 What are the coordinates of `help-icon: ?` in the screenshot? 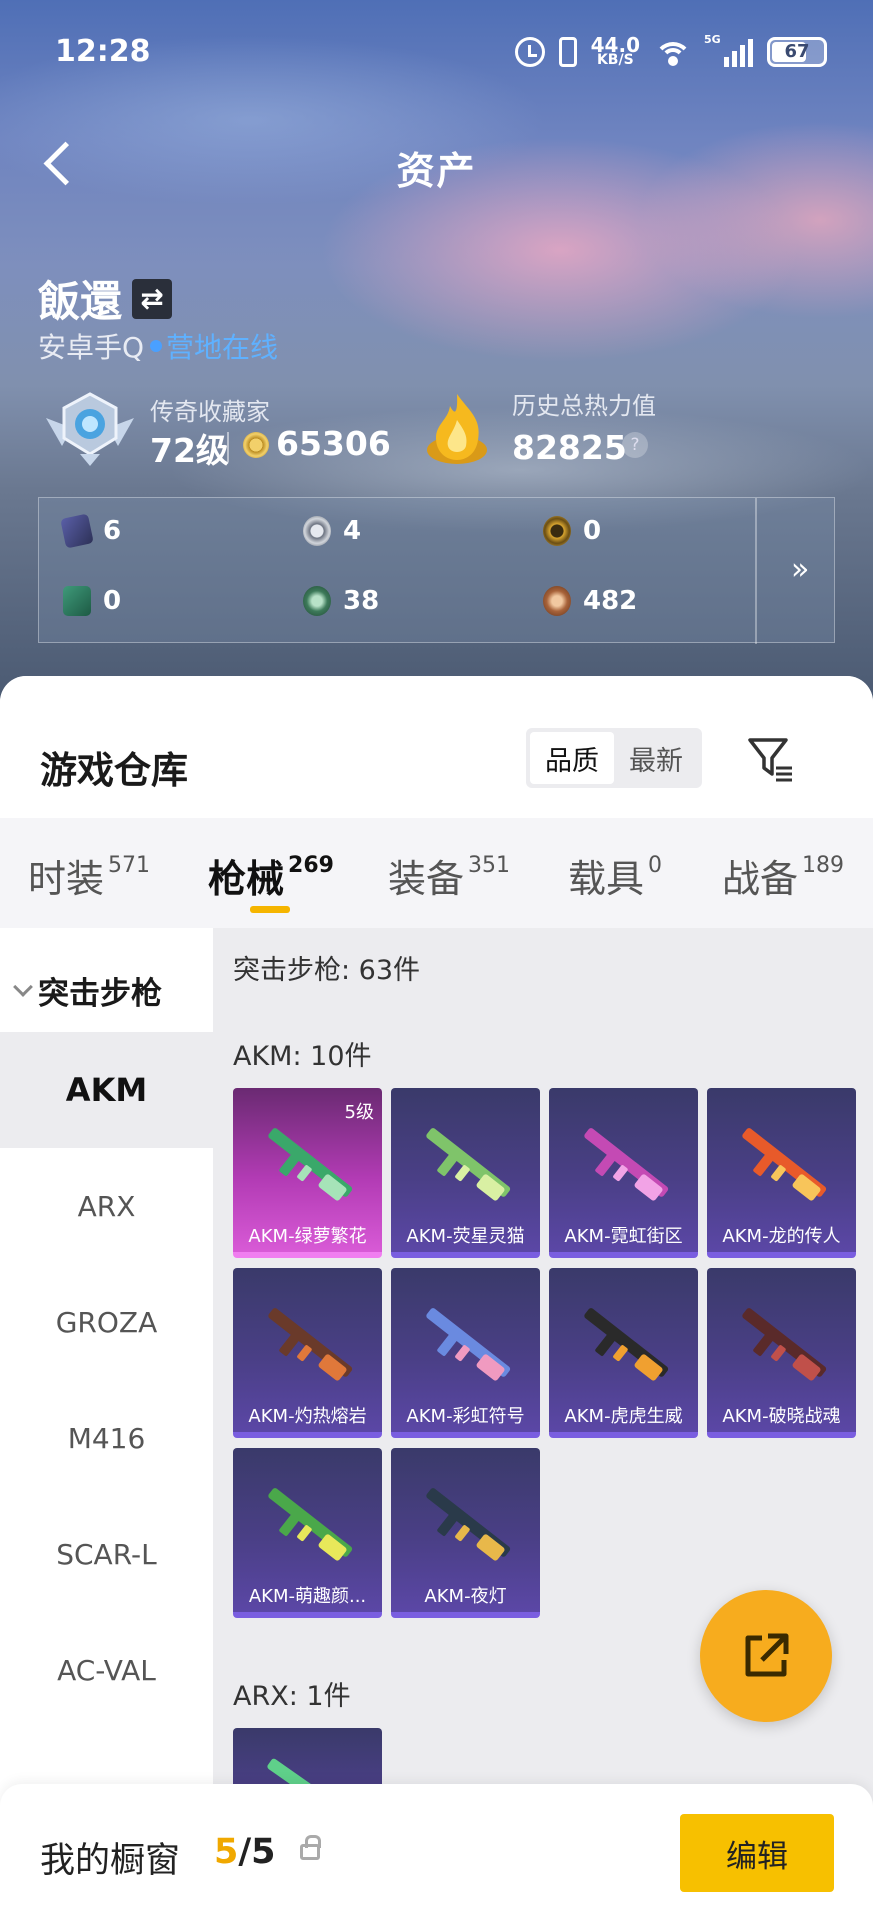 It's located at (635, 445).